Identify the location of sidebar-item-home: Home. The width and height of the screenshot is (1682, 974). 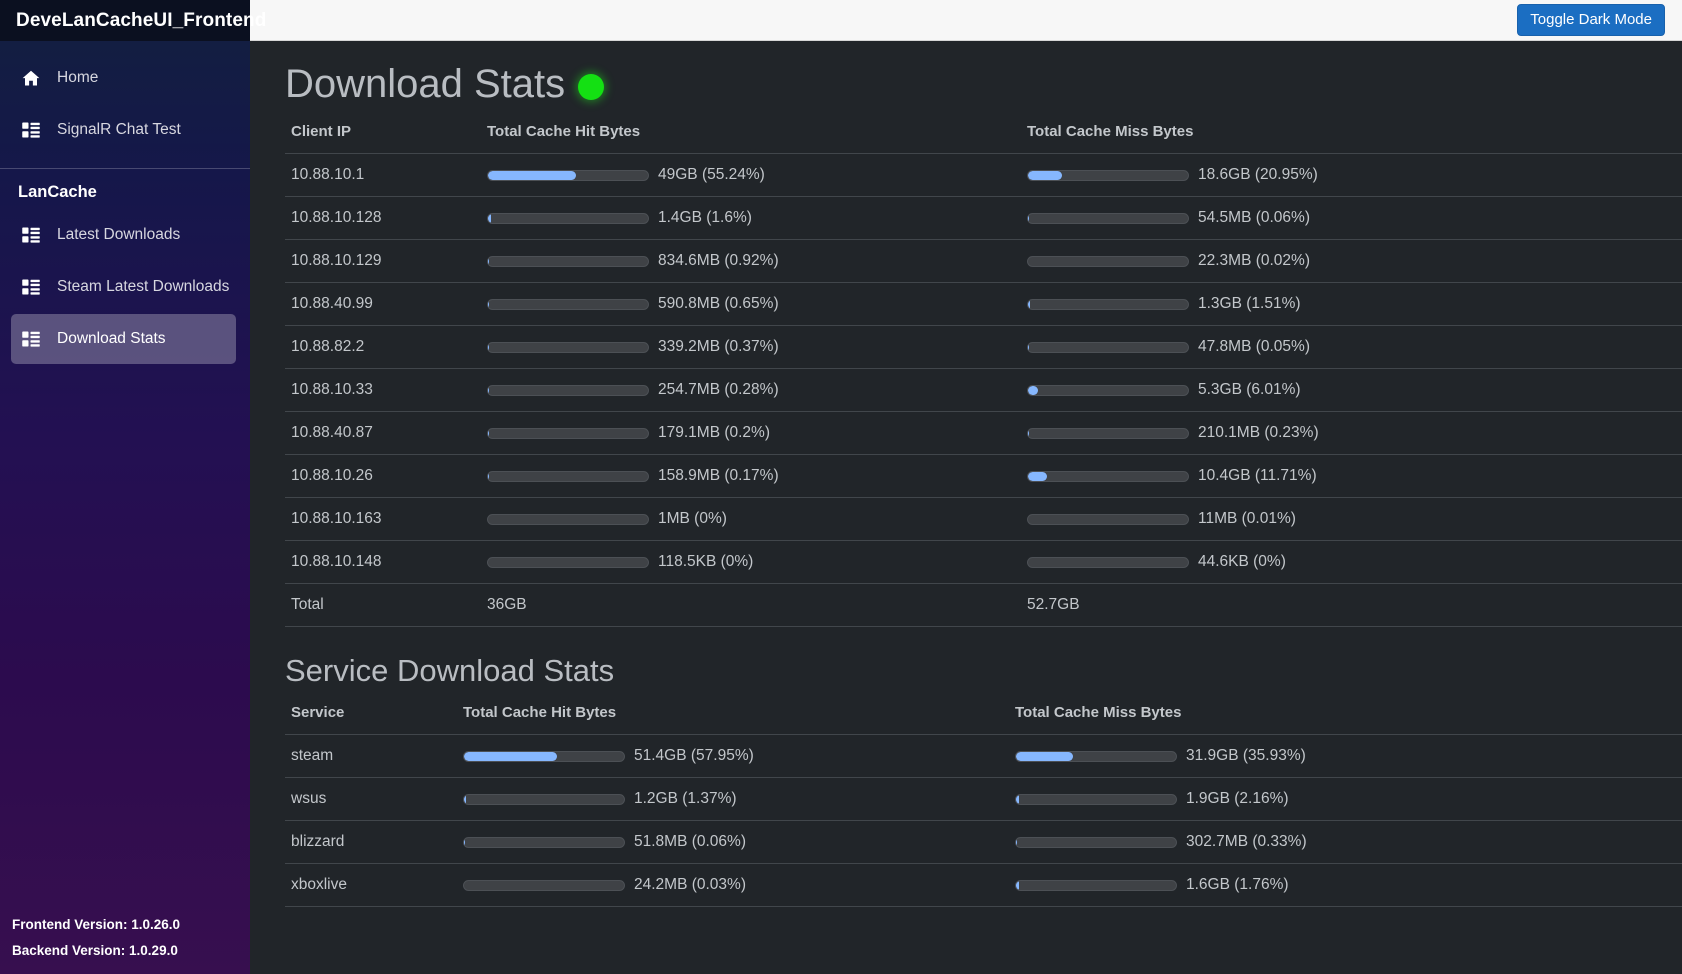
(123, 78).